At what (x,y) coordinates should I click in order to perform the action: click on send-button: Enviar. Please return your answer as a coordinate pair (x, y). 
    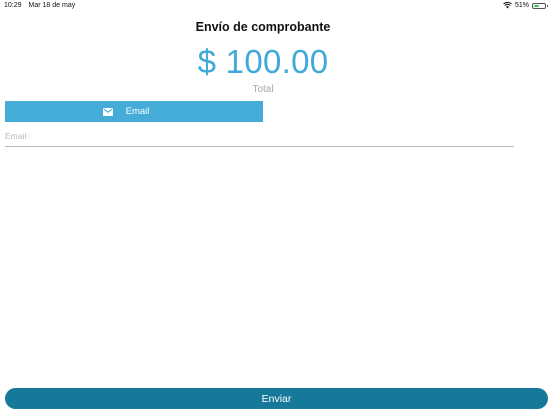
    Looking at the image, I should click on (276, 398).